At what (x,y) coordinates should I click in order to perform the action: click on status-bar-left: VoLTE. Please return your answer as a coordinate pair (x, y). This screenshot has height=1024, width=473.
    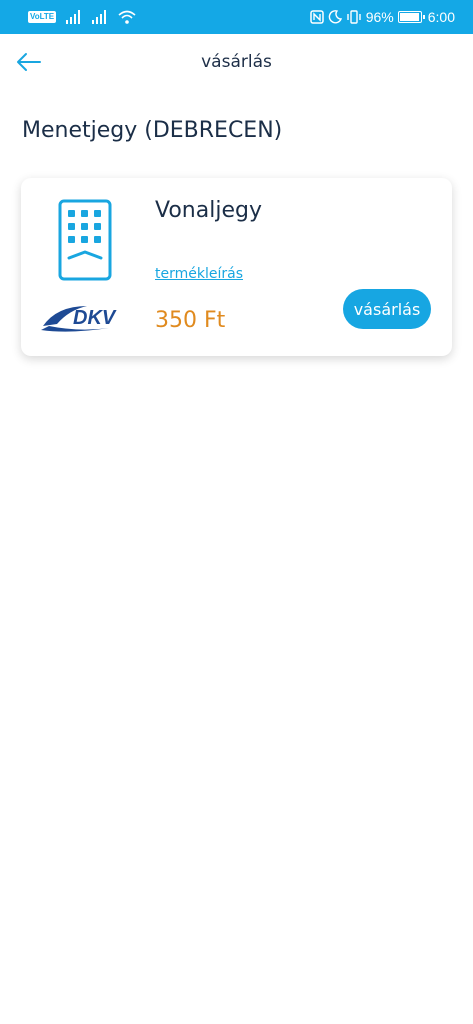
    Looking at the image, I should click on (82, 17).